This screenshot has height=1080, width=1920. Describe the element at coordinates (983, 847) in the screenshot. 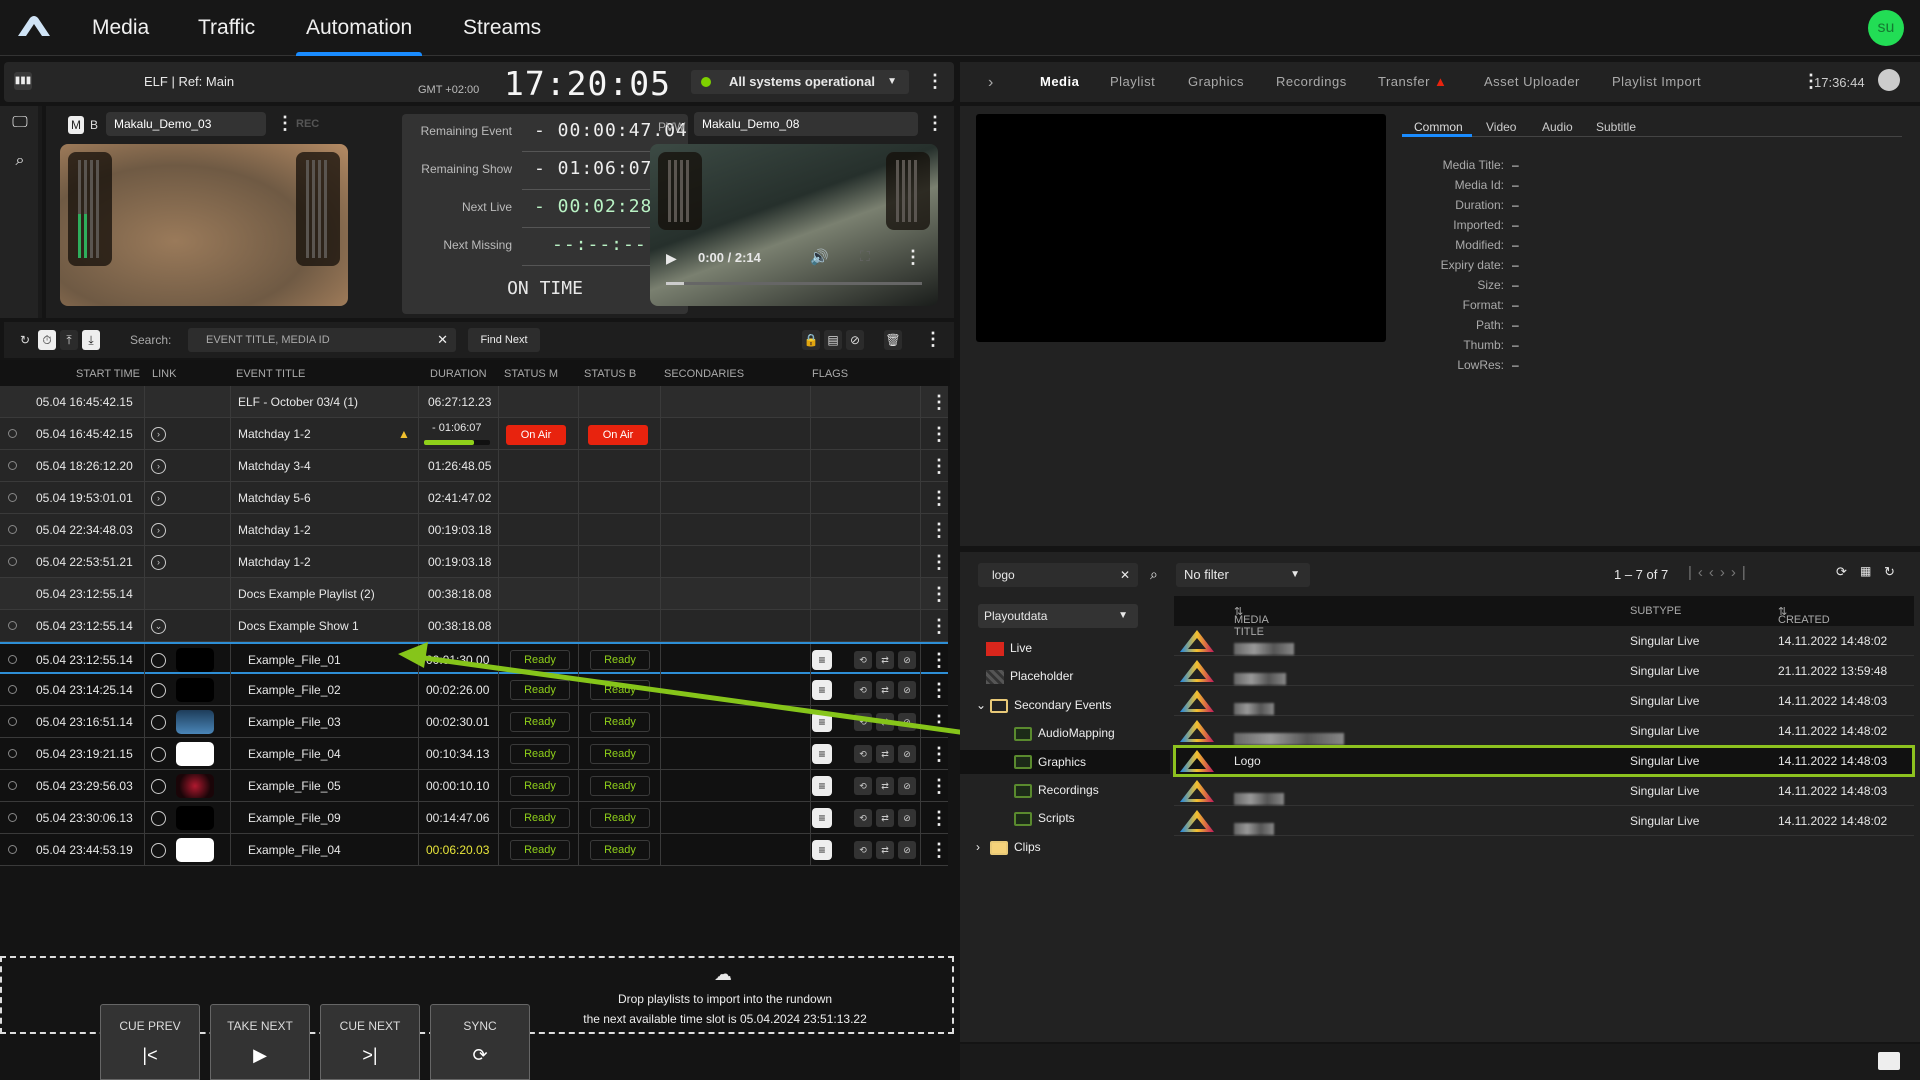

I see `chevron-right-icon: ›` at that location.